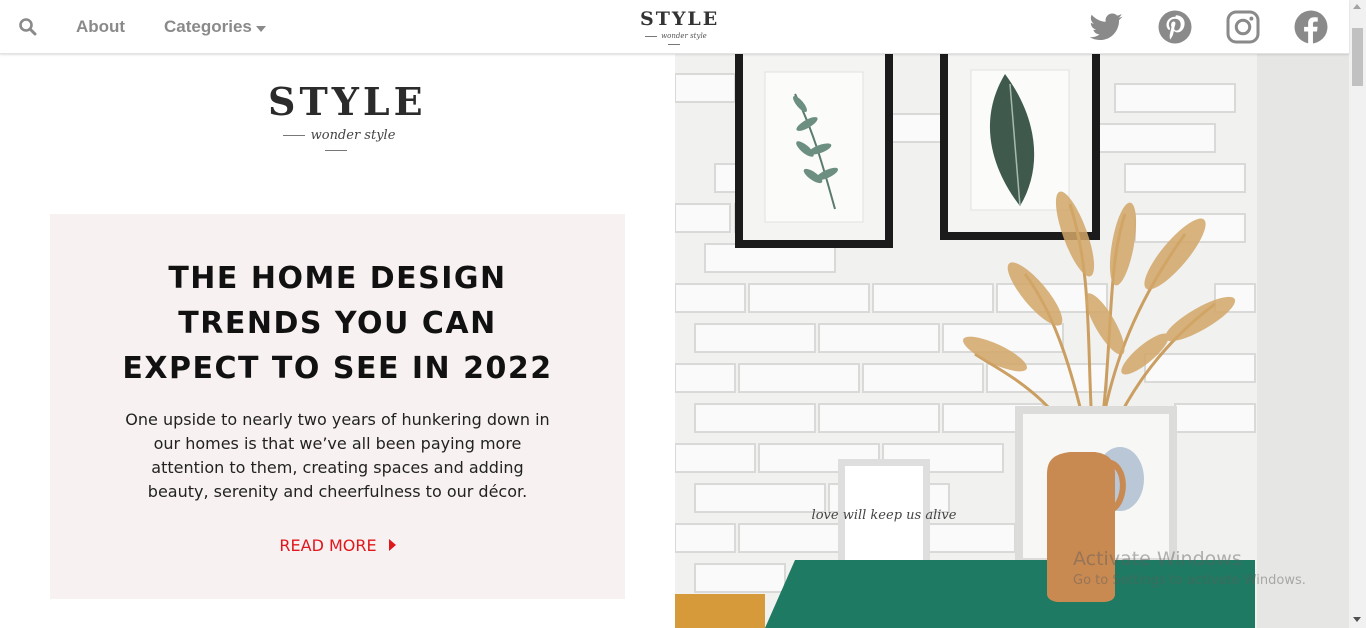 The height and width of the screenshot is (628, 1366). I want to click on nav-link-about: About, so click(100, 27).